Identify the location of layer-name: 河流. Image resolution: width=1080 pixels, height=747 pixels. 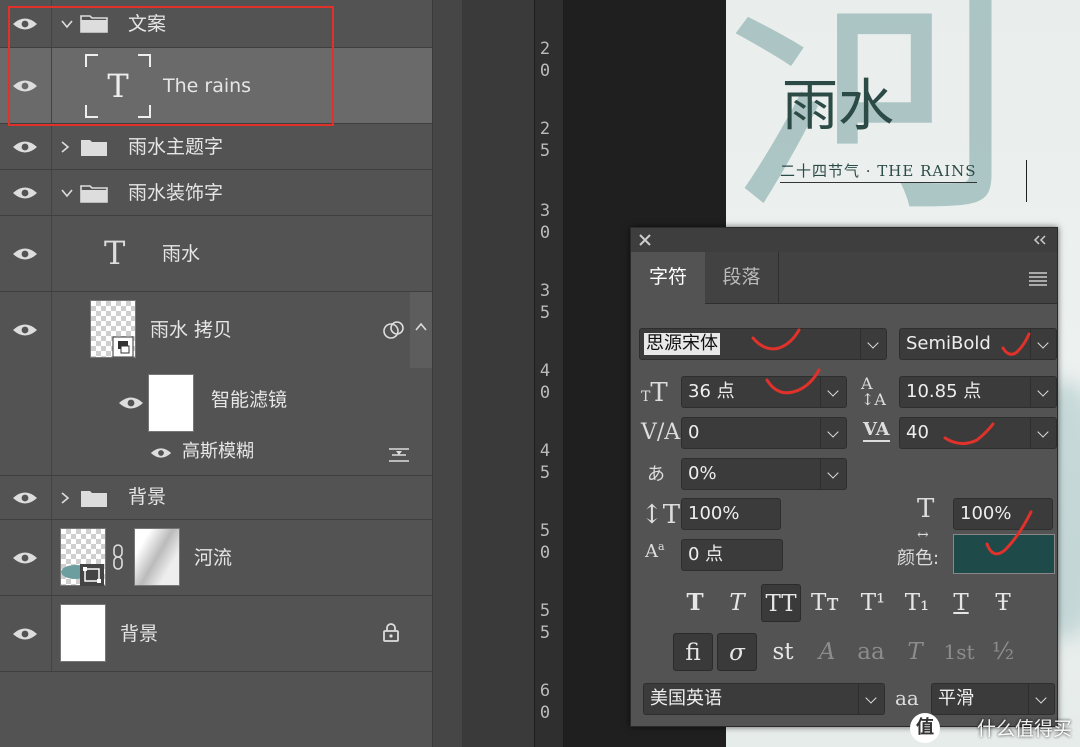
(213, 558).